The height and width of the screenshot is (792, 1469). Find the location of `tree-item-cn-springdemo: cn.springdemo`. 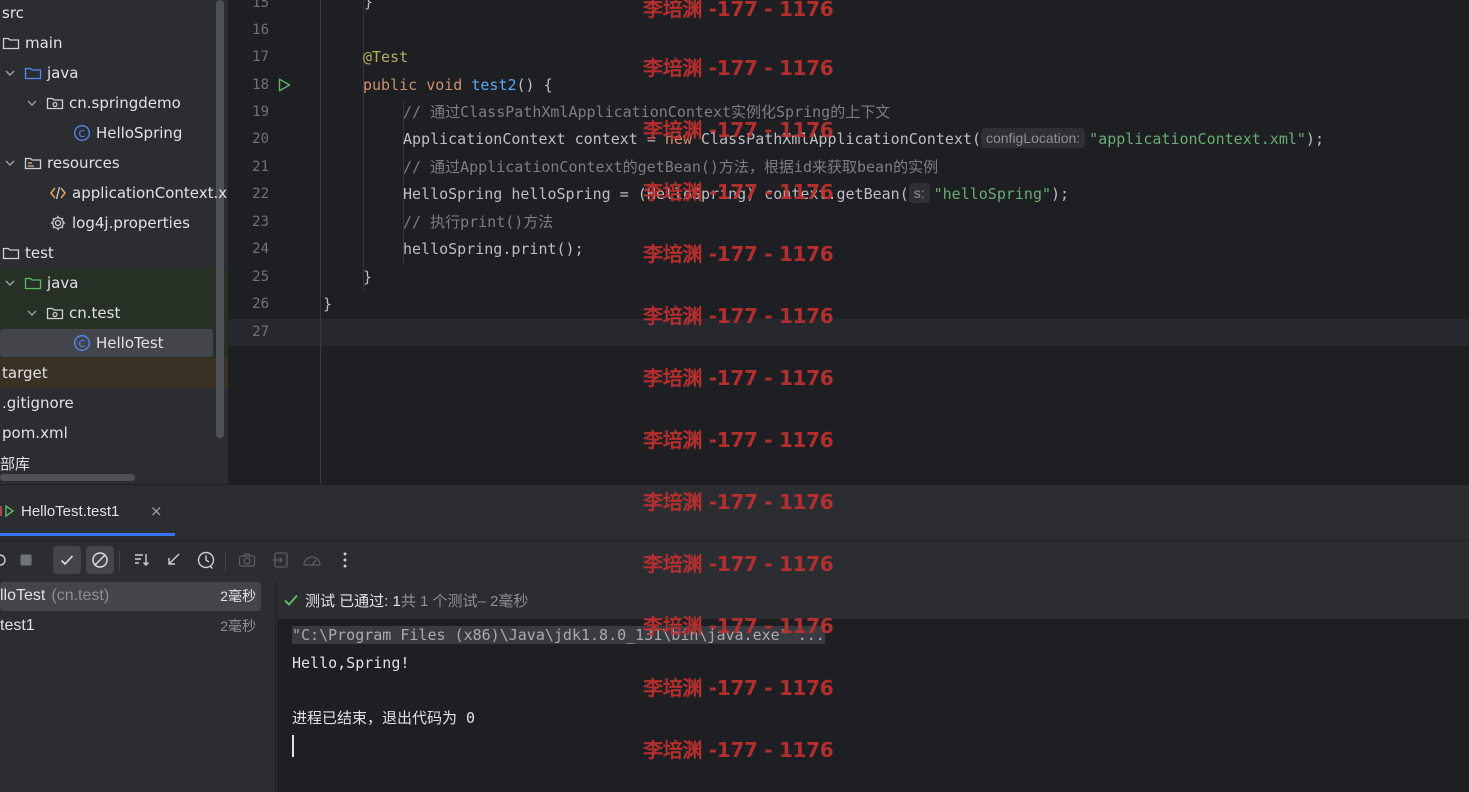

tree-item-cn-springdemo: cn.springdemo is located at coordinates (114, 103).